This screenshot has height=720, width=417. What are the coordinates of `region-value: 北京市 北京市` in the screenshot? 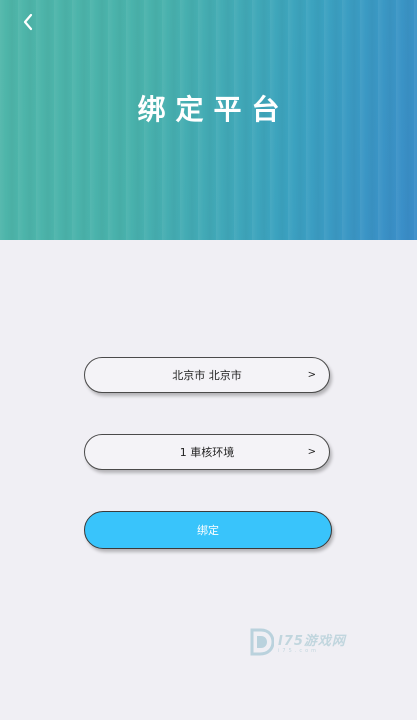 It's located at (207, 375).